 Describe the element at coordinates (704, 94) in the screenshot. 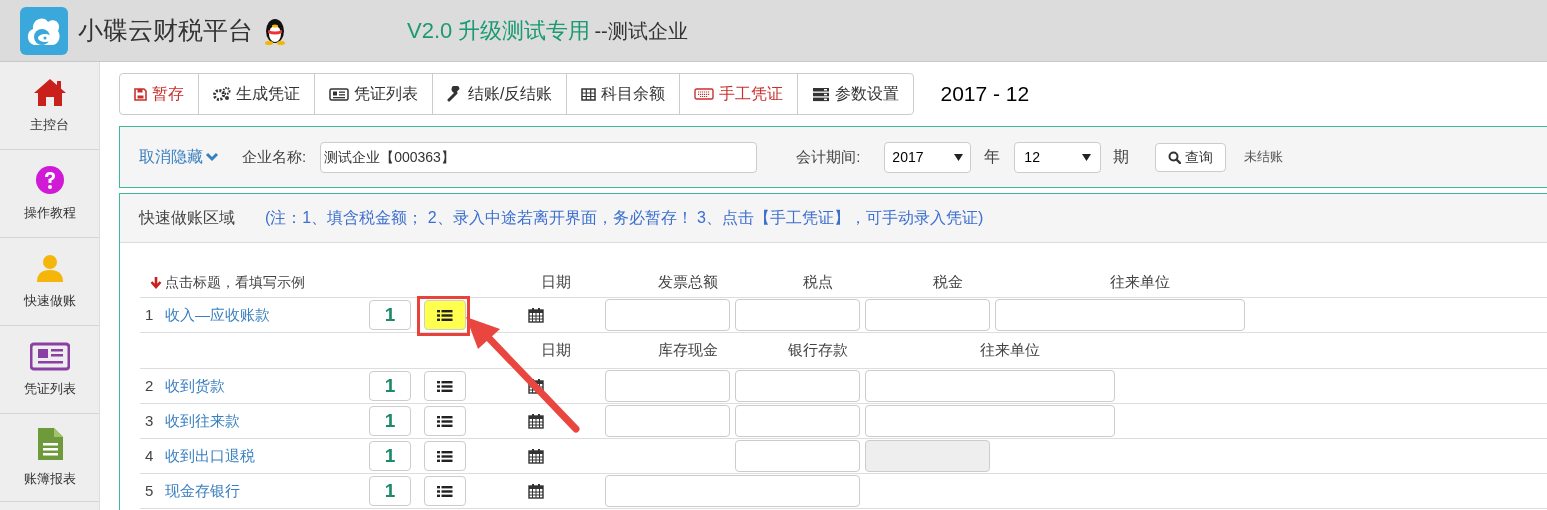

I see `keyboard-icon` at that location.